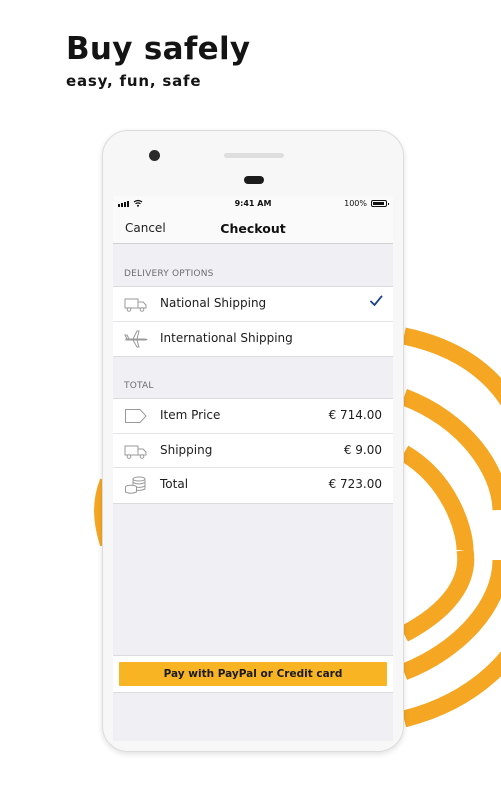  I want to click on promo-headline: Buy safely, so click(158, 49).